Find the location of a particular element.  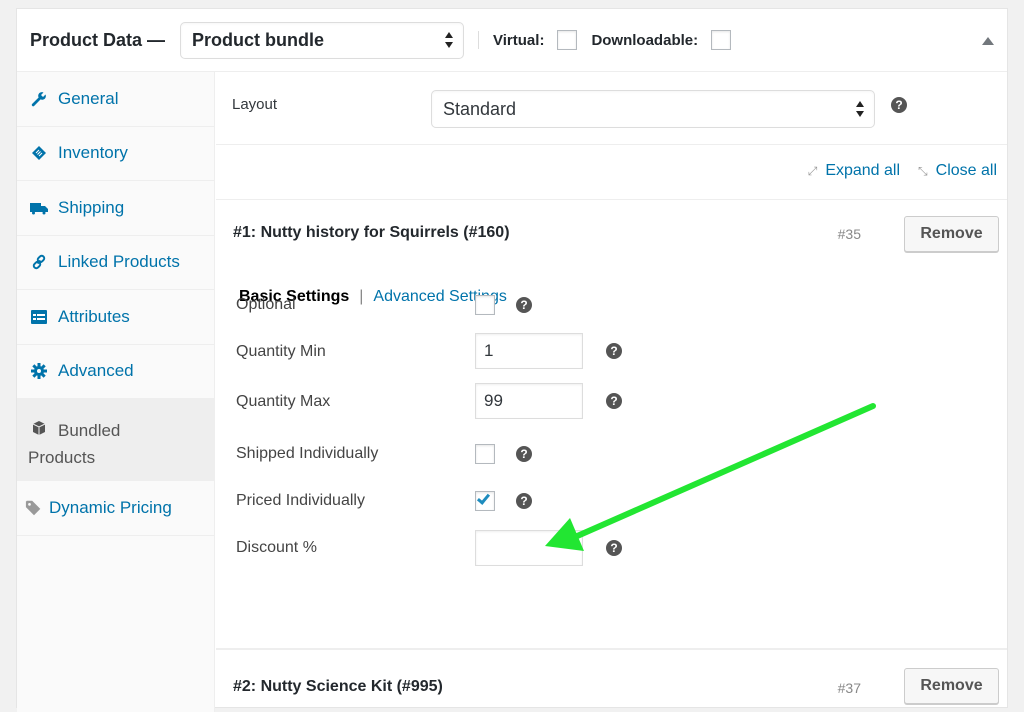

bundled-item-id: #35 is located at coordinates (849, 234).